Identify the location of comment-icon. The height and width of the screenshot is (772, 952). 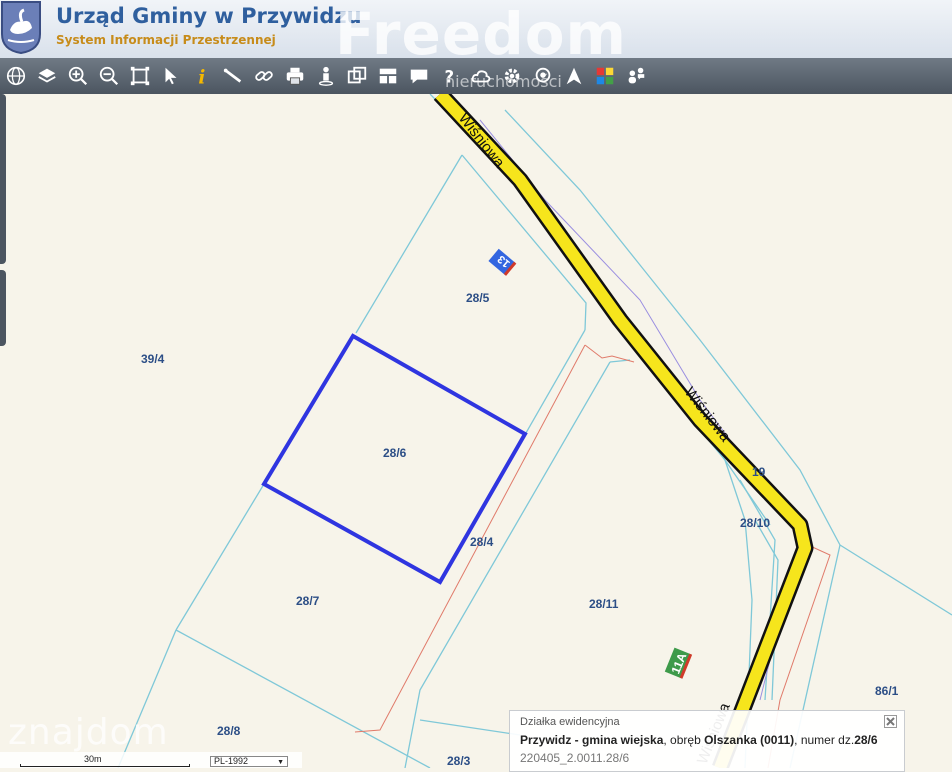
(418, 76).